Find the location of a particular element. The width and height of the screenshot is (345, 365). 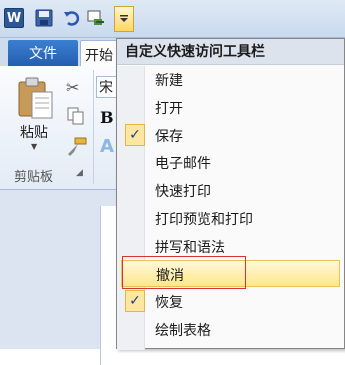

bold-button: B is located at coordinates (107, 117).